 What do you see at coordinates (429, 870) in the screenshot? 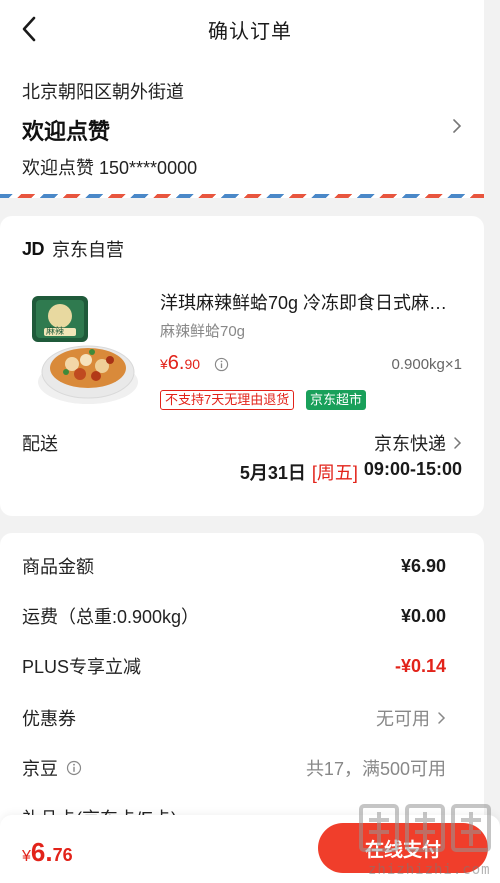
I see `watermark-text: zhizhizhi.com` at bounding box center [429, 870].